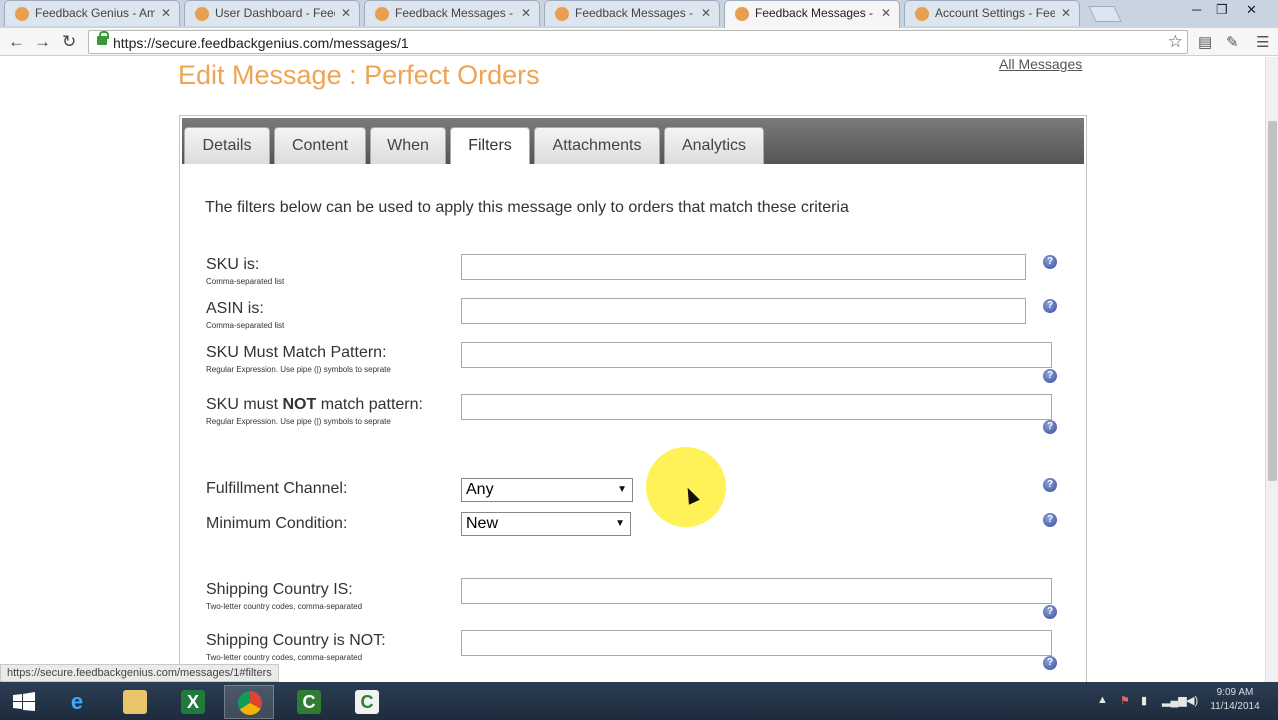 The width and height of the screenshot is (1278, 720). What do you see at coordinates (408, 145) in the screenshot?
I see `tab-when: When` at bounding box center [408, 145].